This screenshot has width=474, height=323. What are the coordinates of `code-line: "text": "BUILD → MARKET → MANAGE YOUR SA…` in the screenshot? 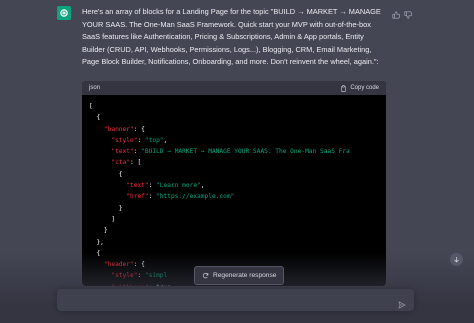 It's located at (234, 151).